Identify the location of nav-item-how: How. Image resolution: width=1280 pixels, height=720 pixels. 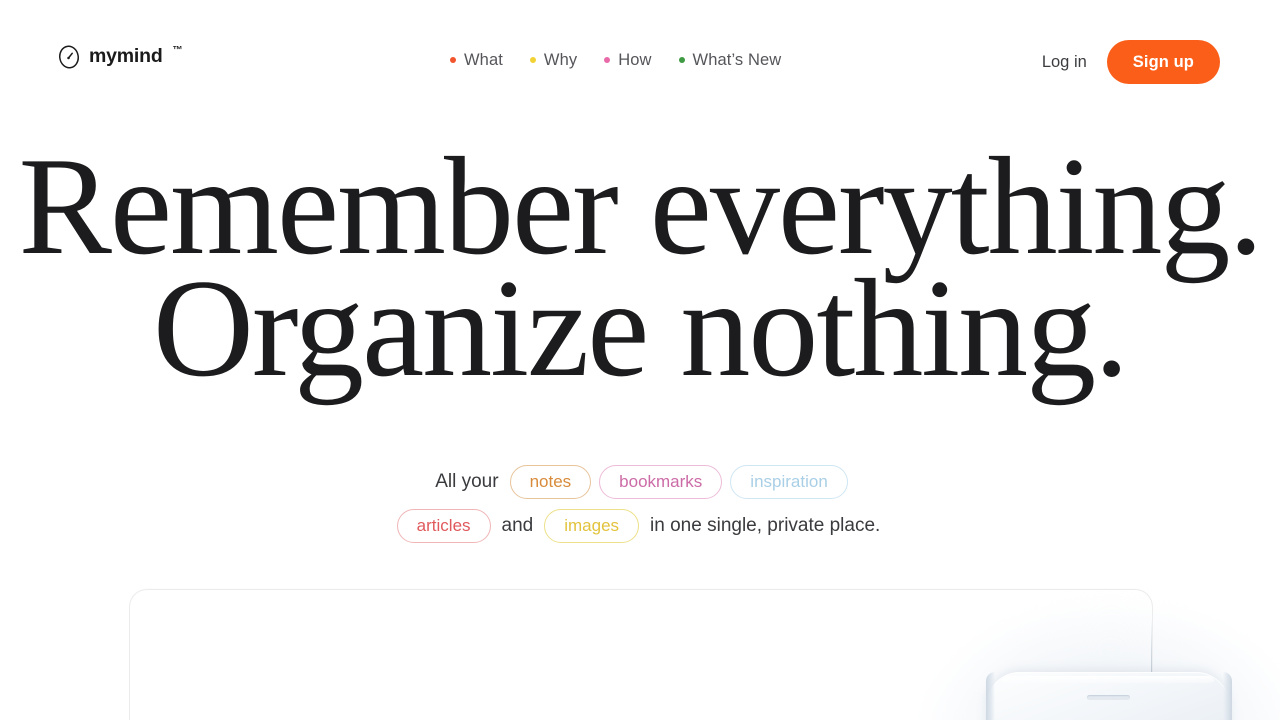
(627, 60).